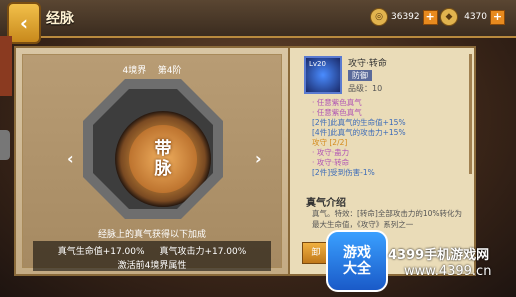 Image resolution: width=516 pixels, height=297 pixels. I want to click on ingot-resource: ◆ 4370 +, so click(472, 17).